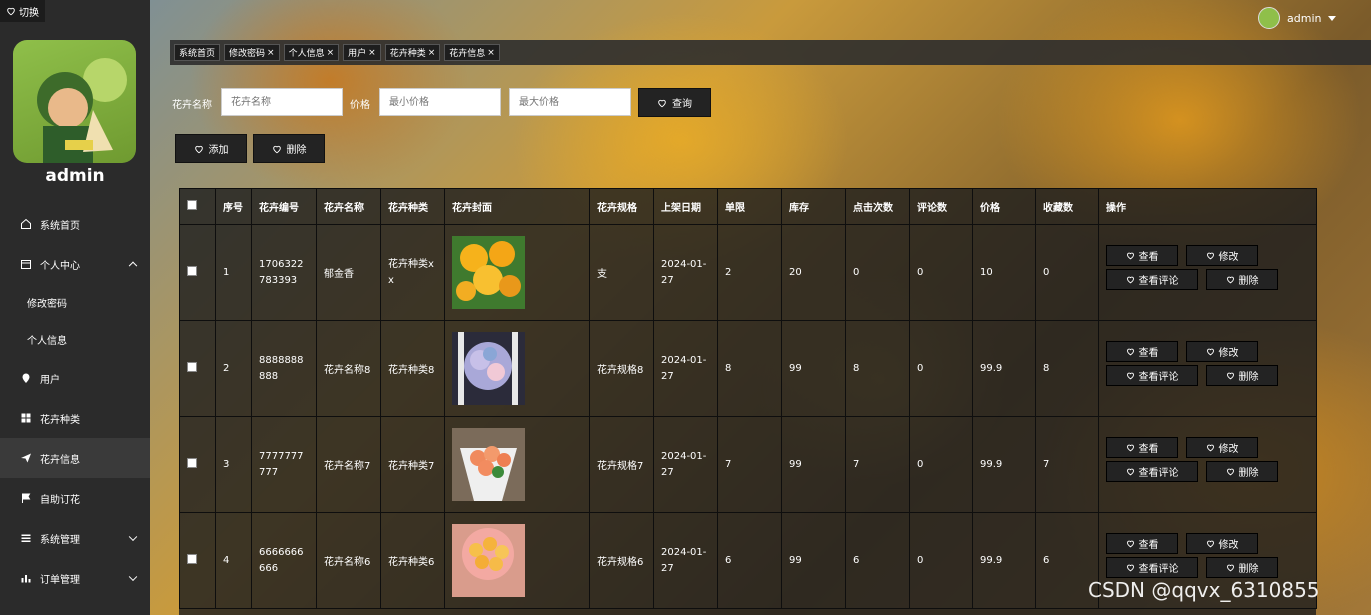 Image resolution: width=1371 pixels, height=615 pixels. What do you see at coordinates (60, 266) in the screenshot?
I see `sidebar-item-label: 个人中心` at bounding box center [60, 266].